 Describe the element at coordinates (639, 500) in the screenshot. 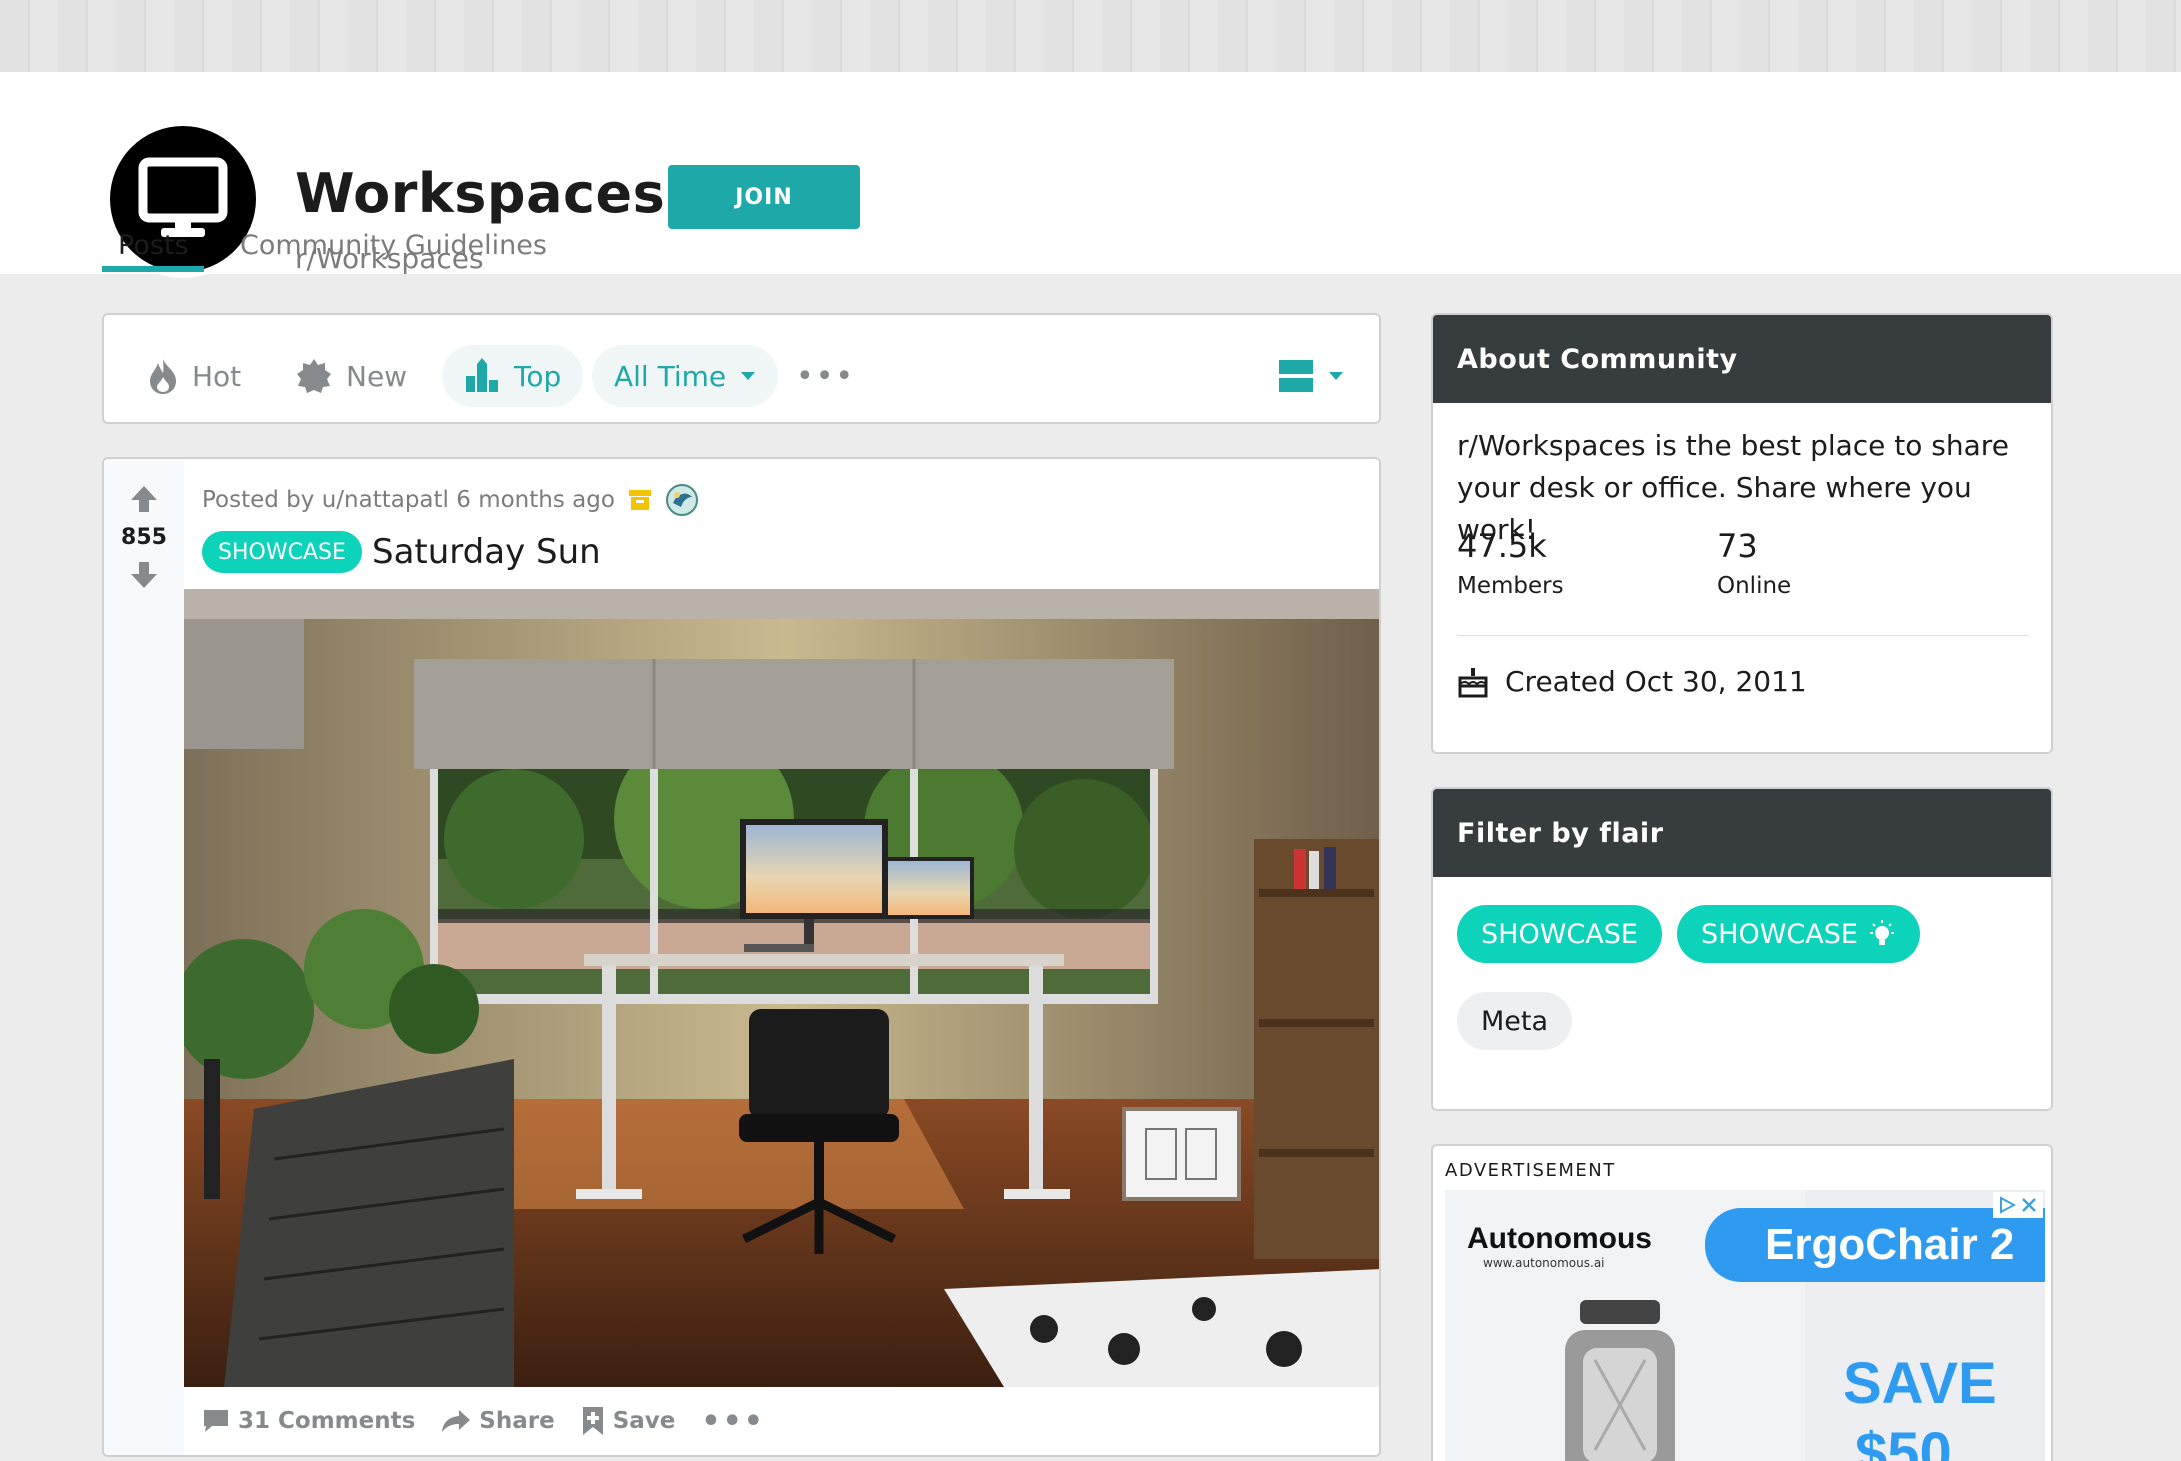

I see `archive-icon` at that location.